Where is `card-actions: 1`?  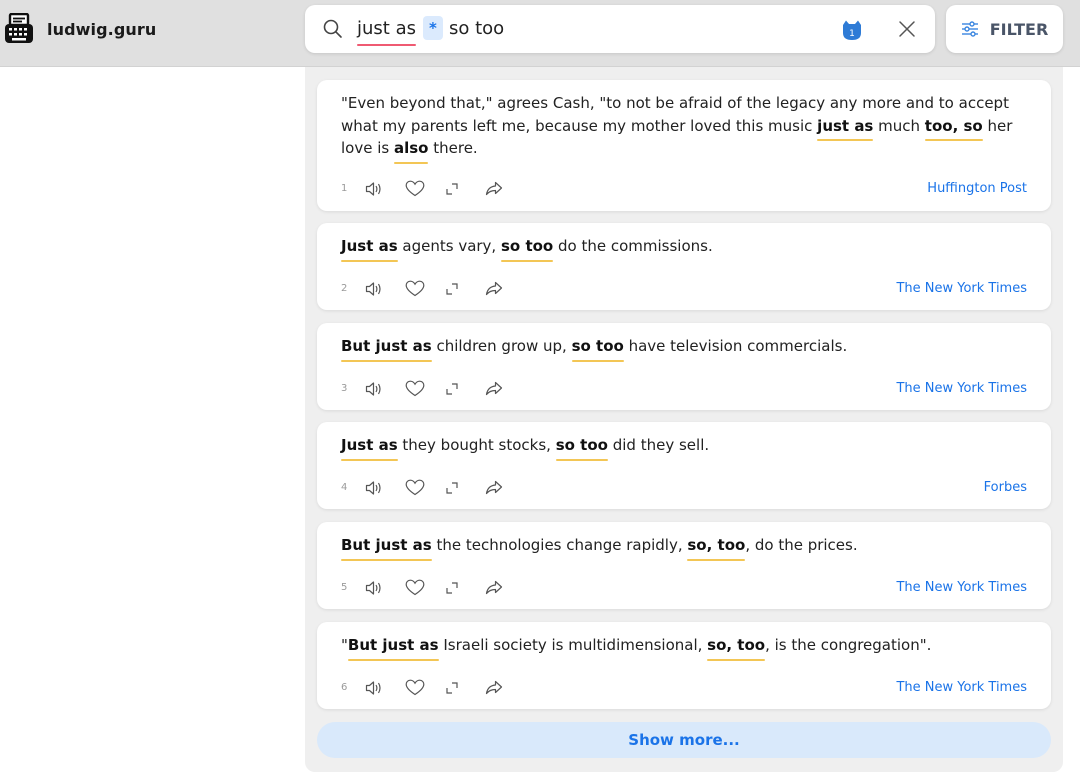
card-actions: 1 is located at coordinates (428, 188).